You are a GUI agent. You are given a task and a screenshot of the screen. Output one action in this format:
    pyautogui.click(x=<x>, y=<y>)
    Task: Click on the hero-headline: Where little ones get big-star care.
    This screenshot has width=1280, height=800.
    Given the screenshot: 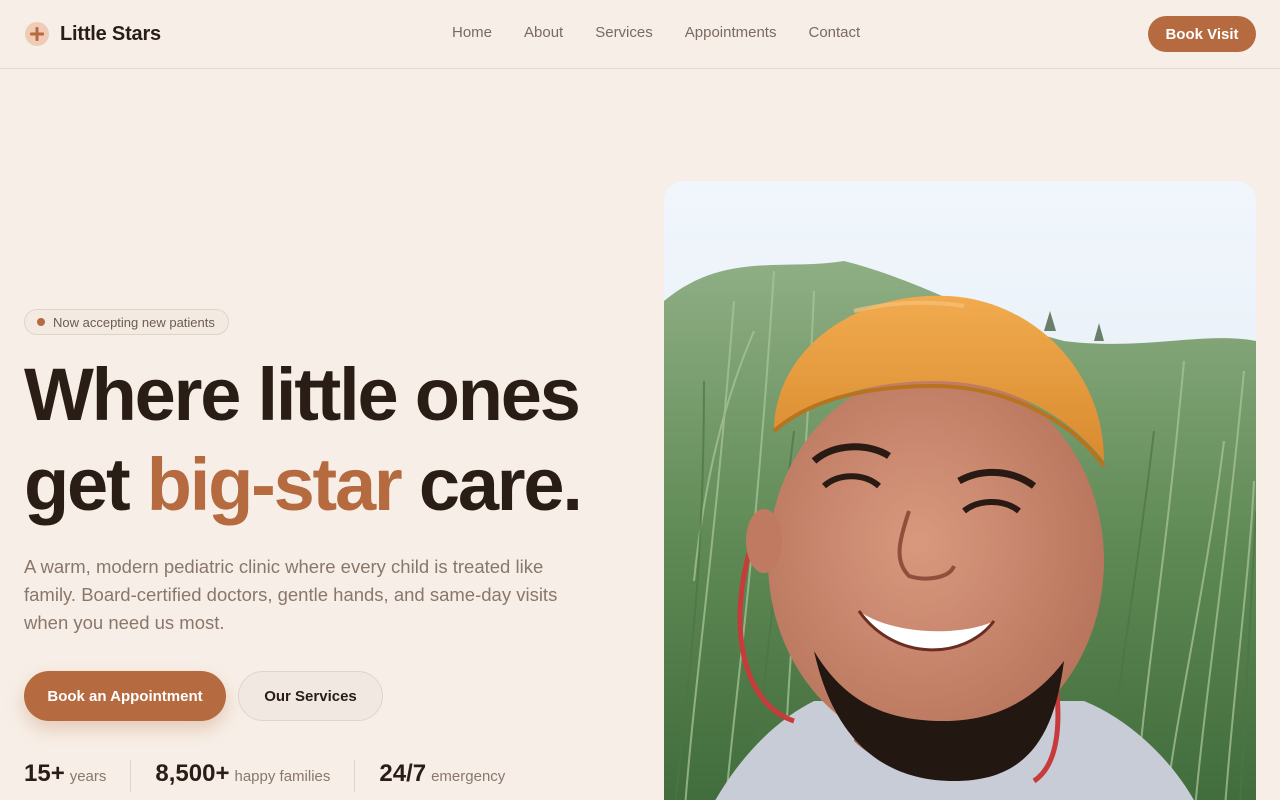 What is the action you would take?
    pyautogui.click(x=334, y=440)
    